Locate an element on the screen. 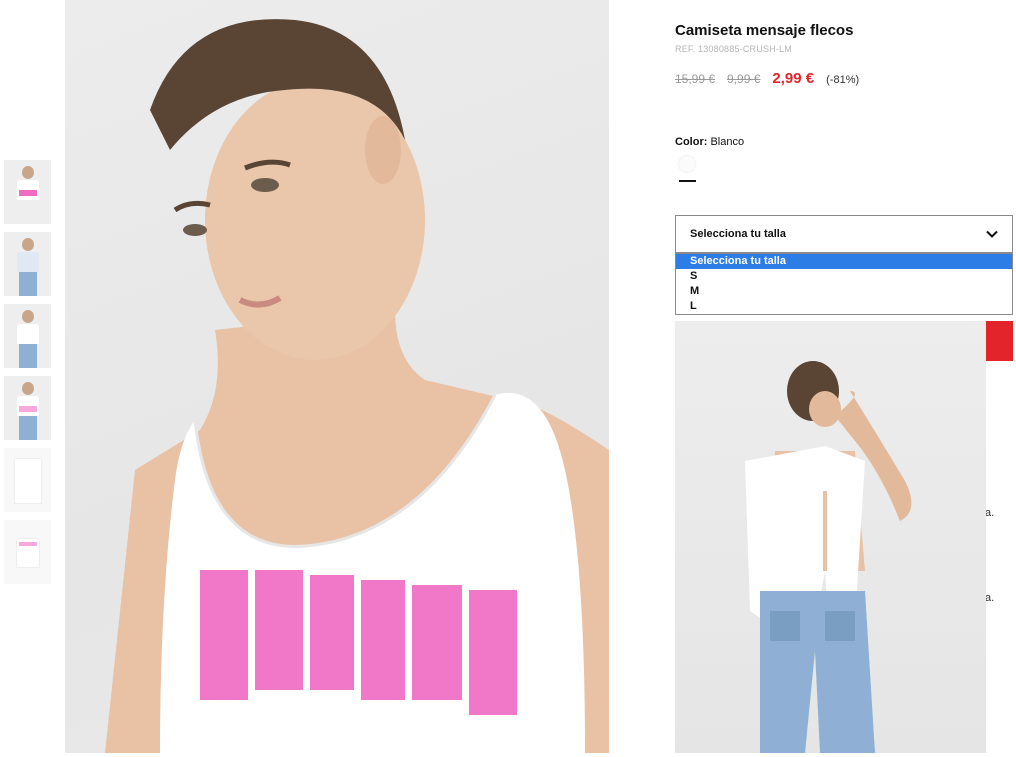  color-row: Color: Blanco is located at coordinates (709, 142).